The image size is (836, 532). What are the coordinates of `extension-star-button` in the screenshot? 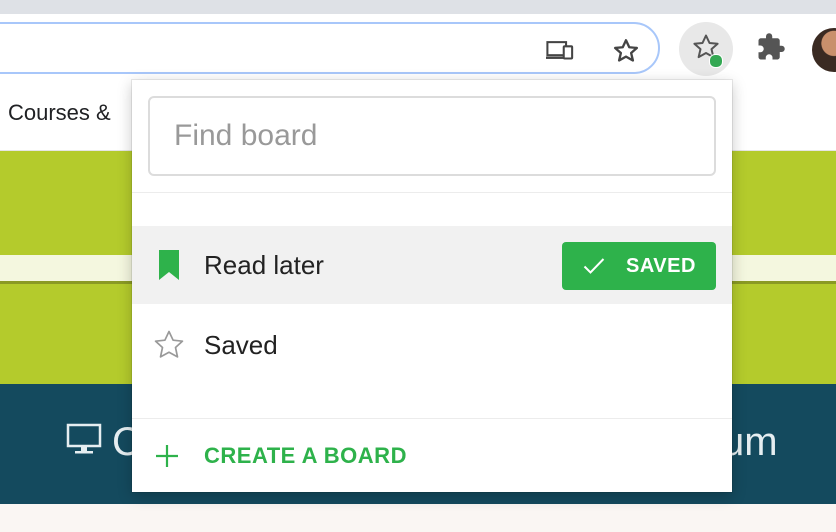 It's located at (706, 49).